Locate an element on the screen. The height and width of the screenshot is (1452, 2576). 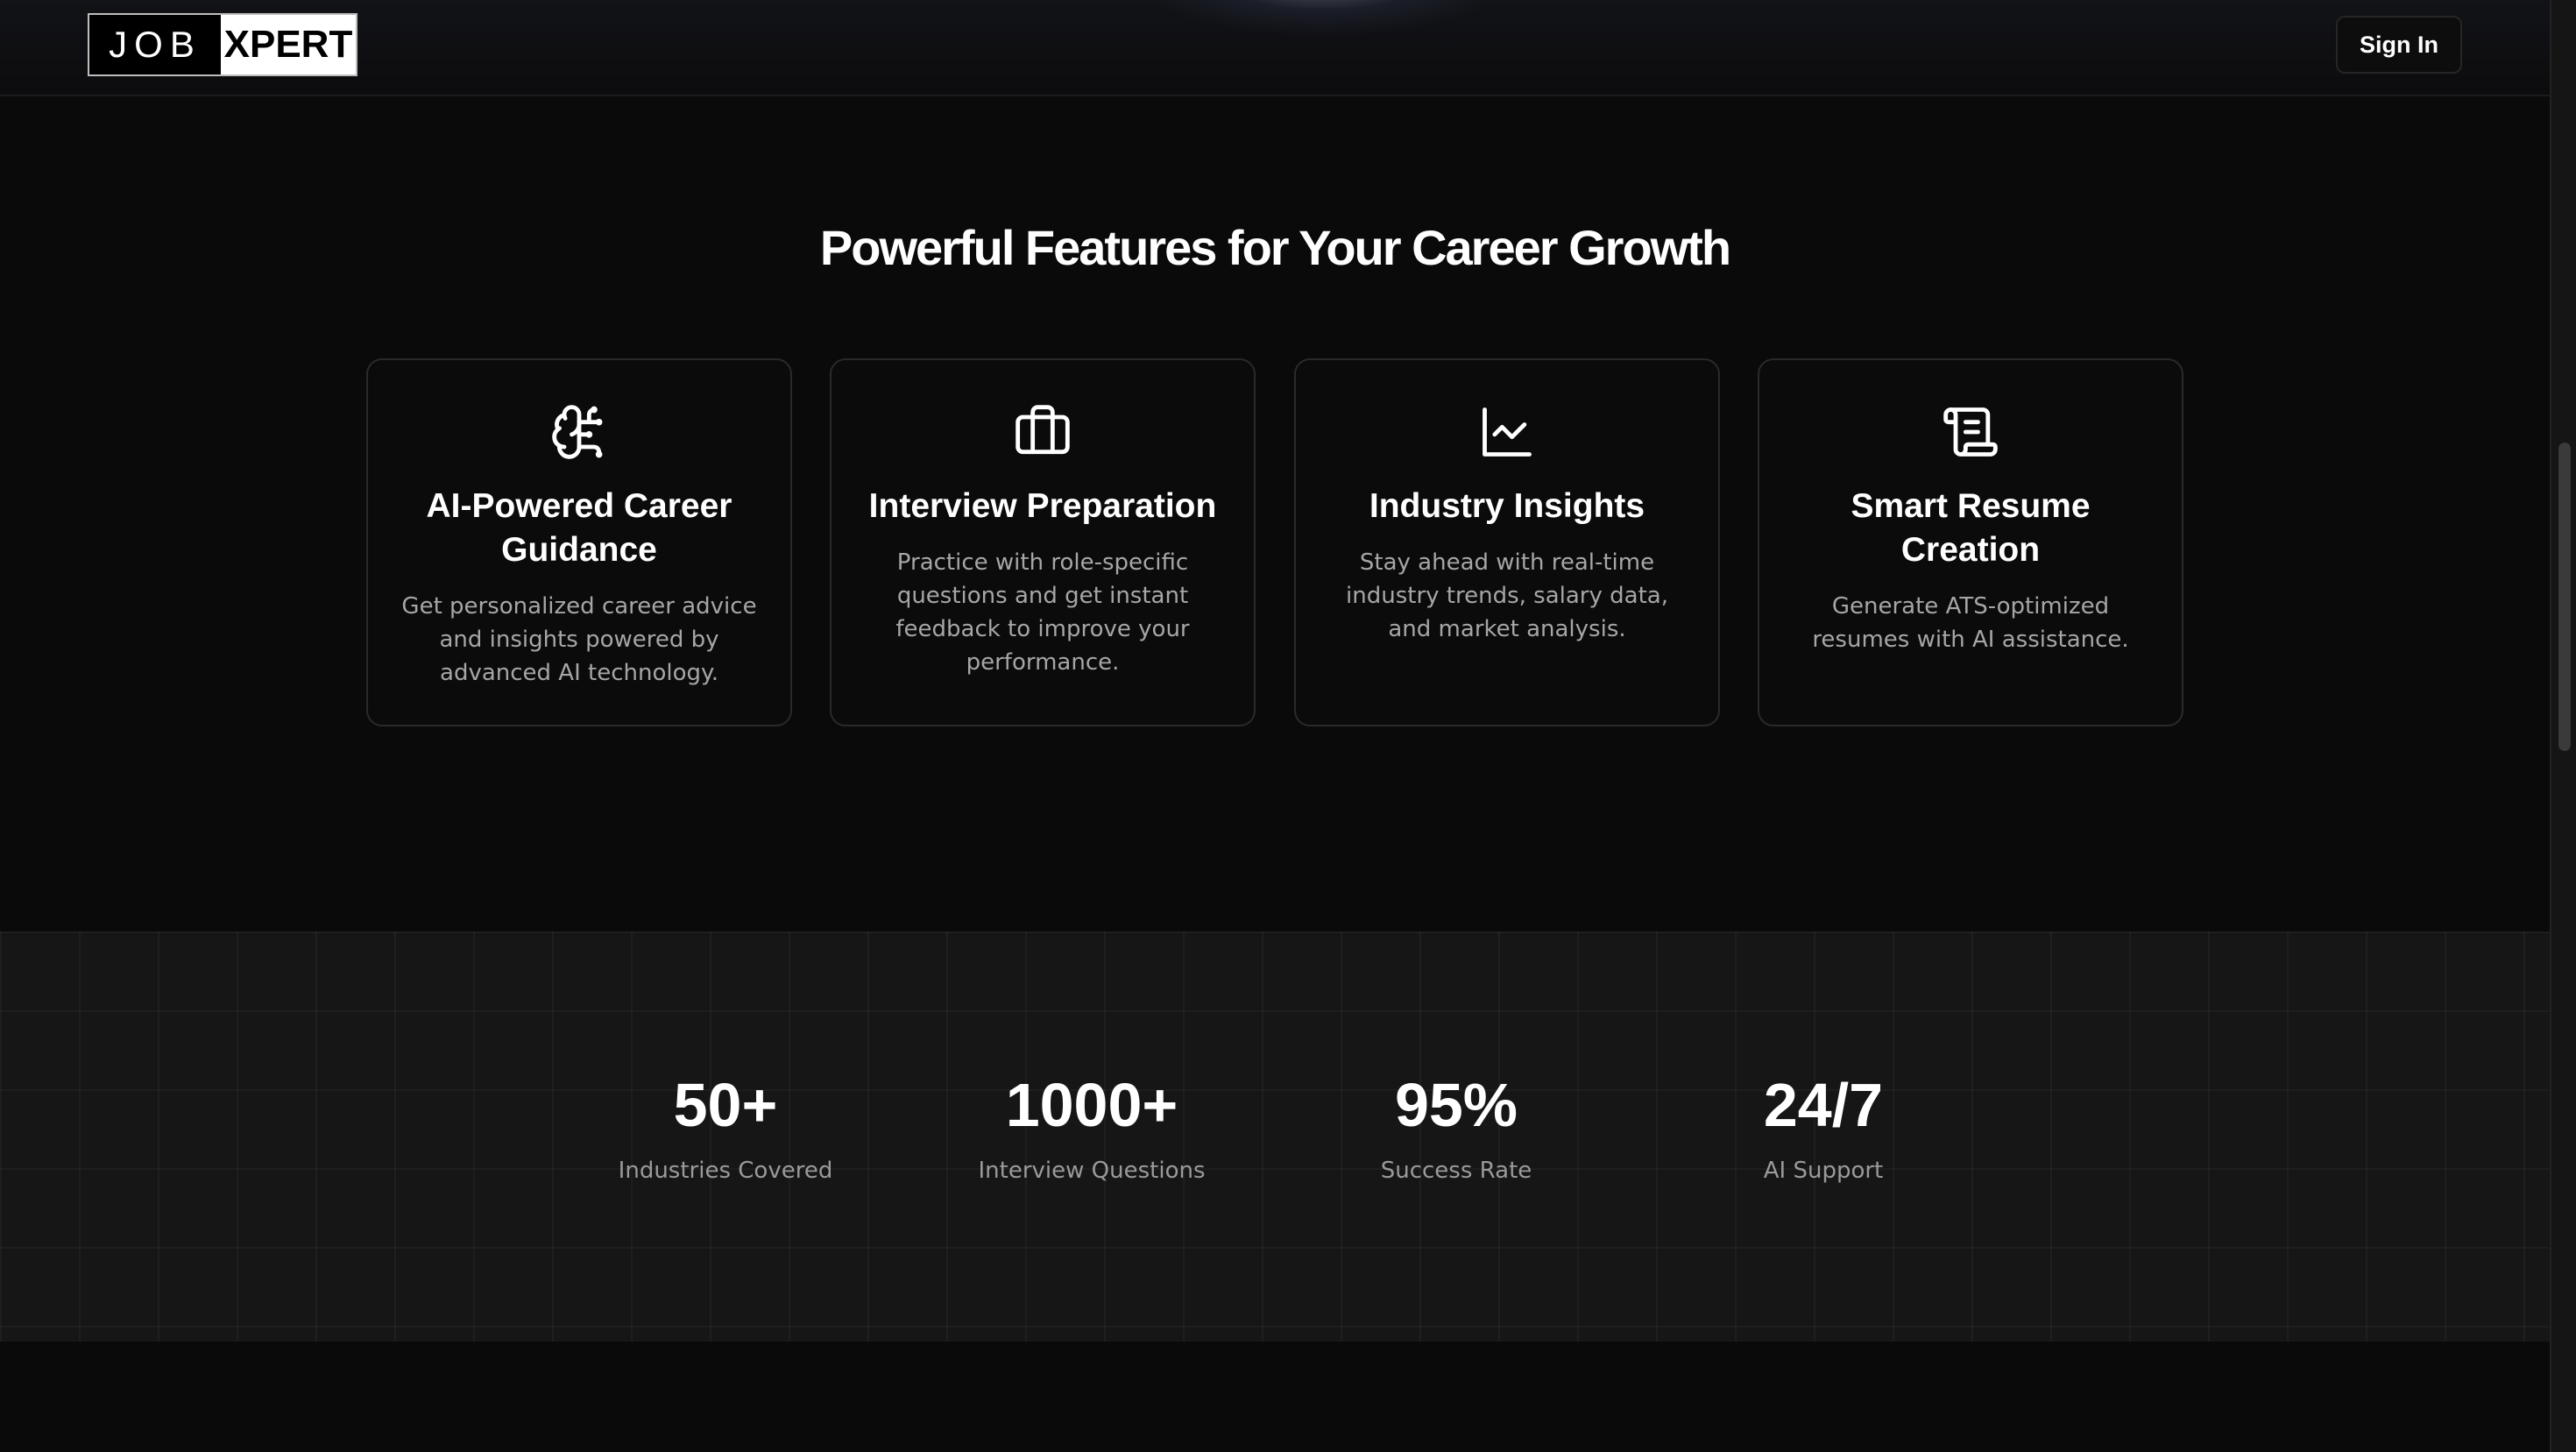
logo: JOB XPERT is located at coordinates (222, 44).